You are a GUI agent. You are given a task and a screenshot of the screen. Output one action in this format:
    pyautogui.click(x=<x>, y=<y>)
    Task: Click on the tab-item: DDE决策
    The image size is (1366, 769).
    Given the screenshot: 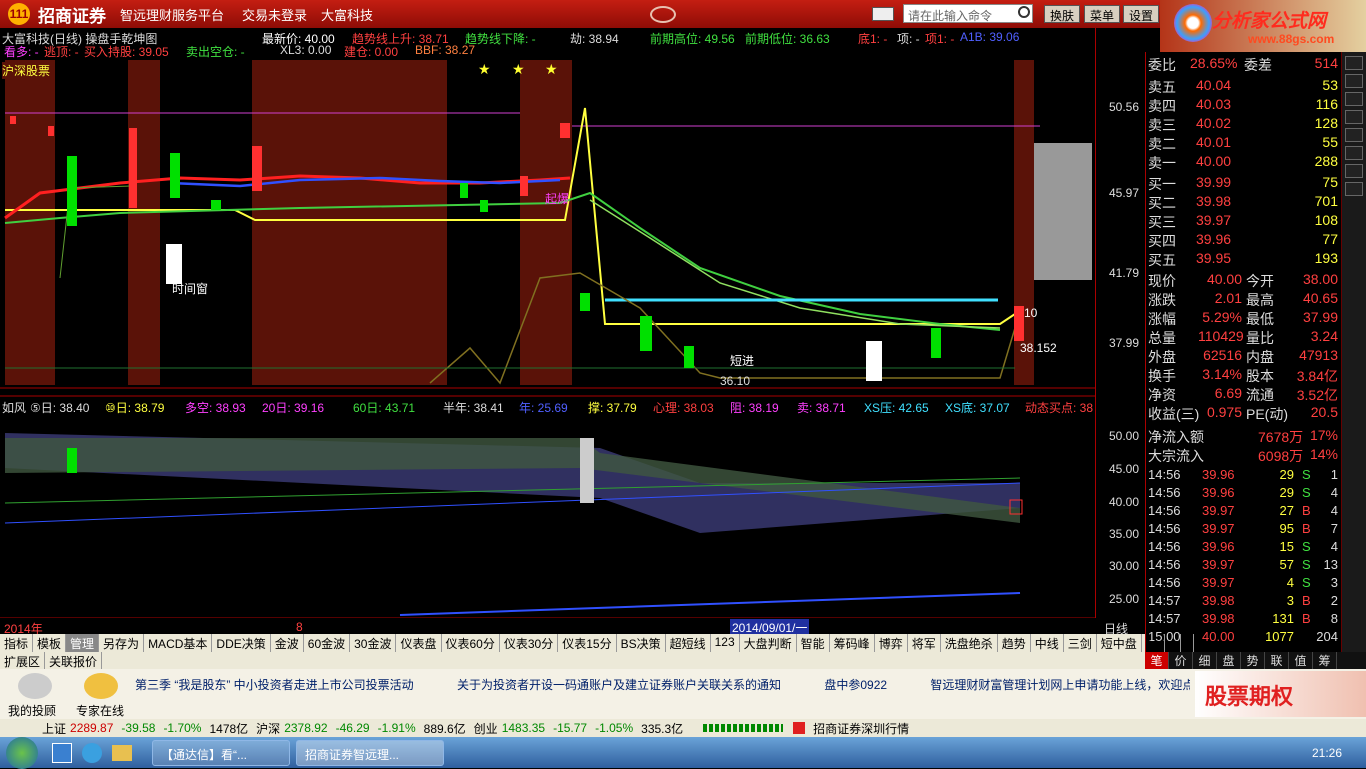 What is the action you would take?
    pyautogui.click(x=241, y=643)
    